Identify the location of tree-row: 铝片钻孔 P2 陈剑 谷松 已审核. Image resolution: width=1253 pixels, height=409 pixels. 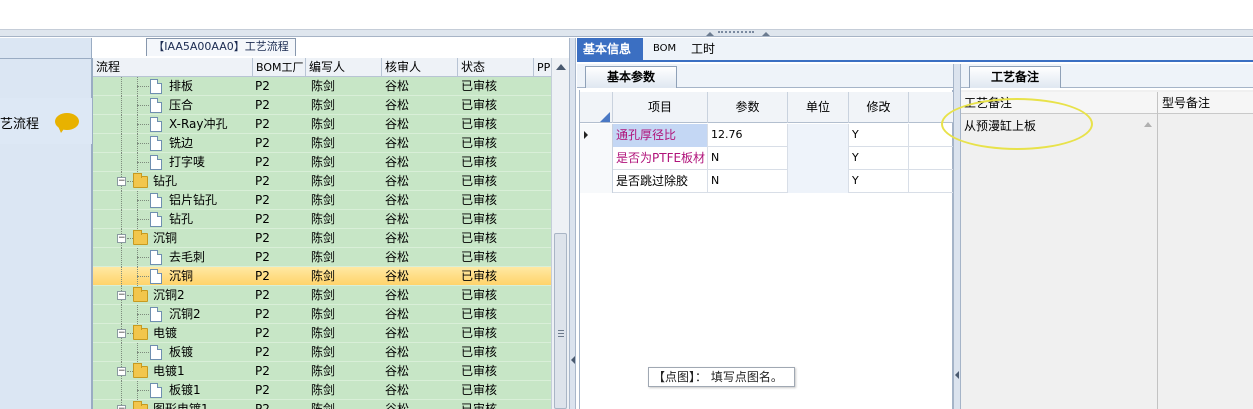
(322, 200).